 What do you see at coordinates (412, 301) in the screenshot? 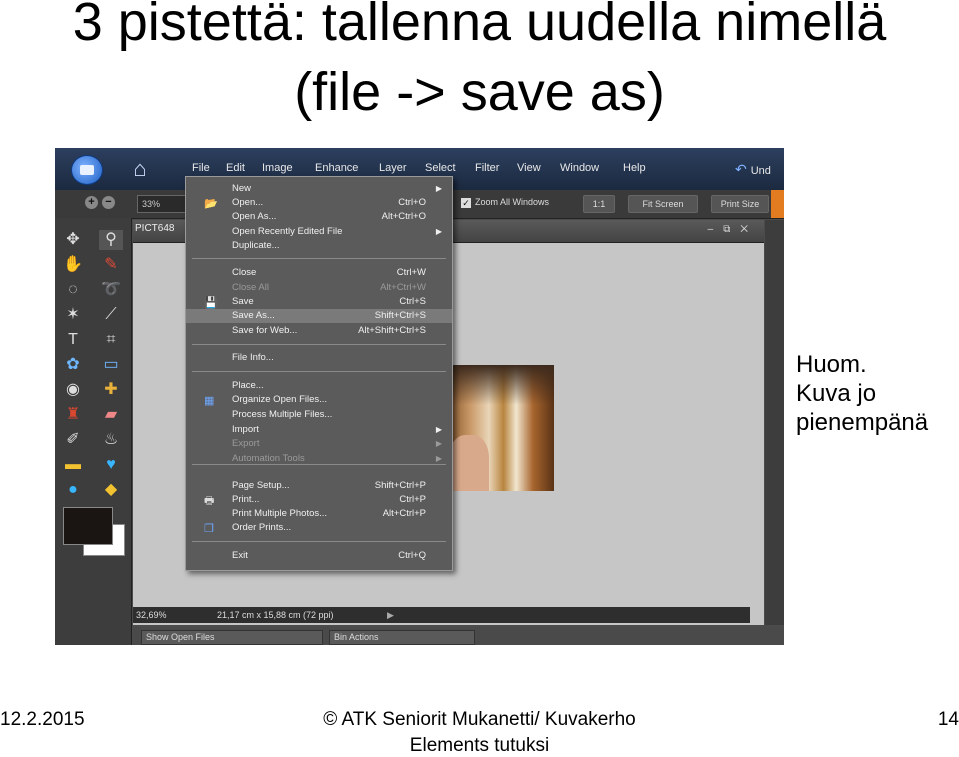
I see `file-menu-item-shortcut: Ctrl+S` at bounding box center [412, 301].